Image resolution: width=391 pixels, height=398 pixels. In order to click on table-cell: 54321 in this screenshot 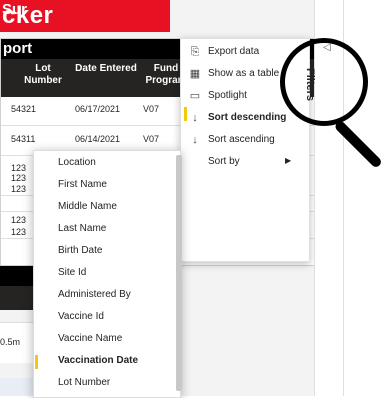, I will do `click(24, 109)`.